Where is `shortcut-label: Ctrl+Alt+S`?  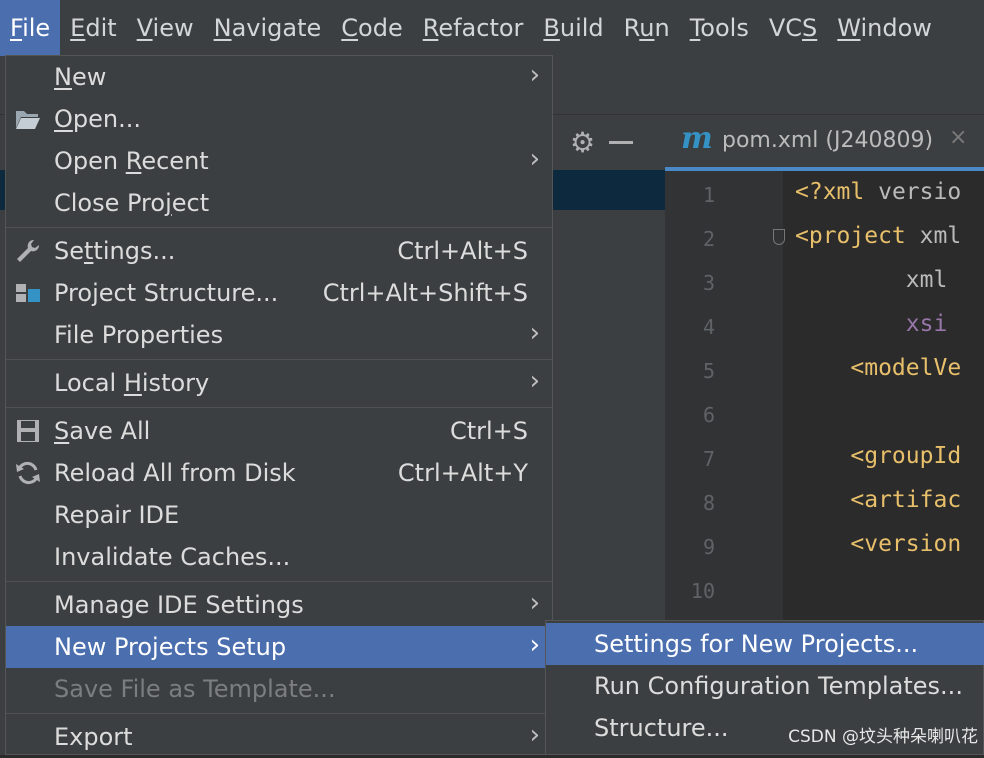
shortcut-label: Ctrl+Alt+S is located at coordinates (462, 251).